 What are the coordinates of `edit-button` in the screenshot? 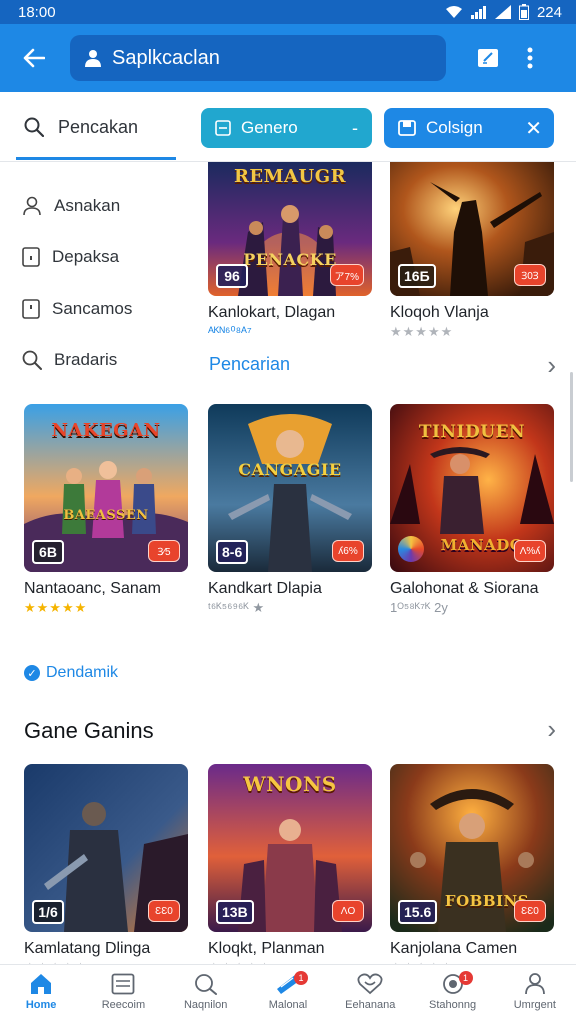 It's located at (488, 58).